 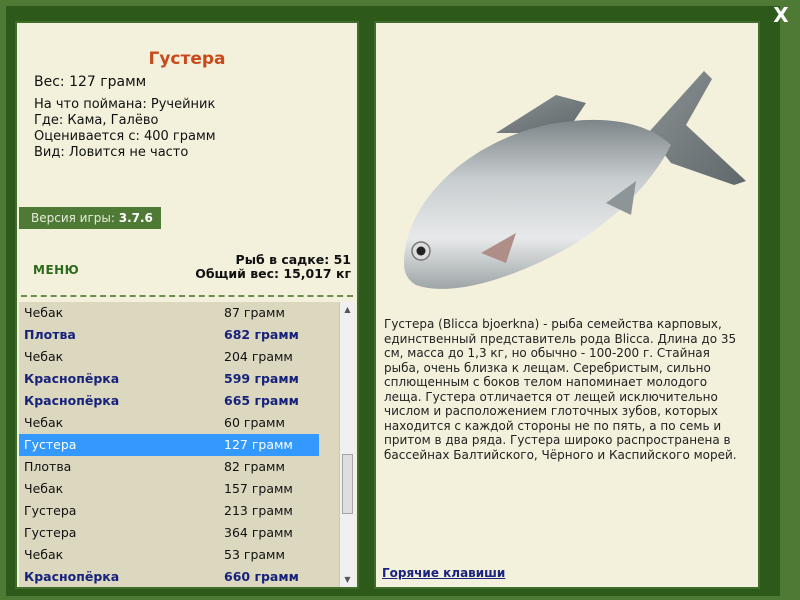 I want to click on tail-fin-shape, so click(x=697, y=128).